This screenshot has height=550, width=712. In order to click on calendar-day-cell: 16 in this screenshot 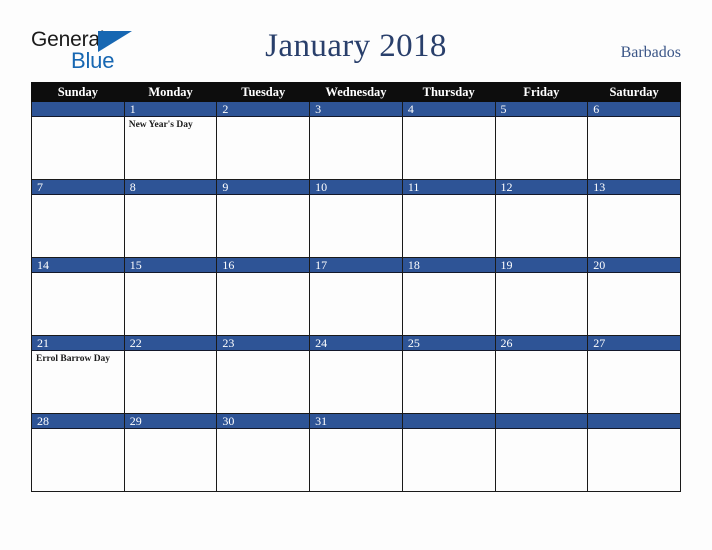, I will do `click(263, 296)`.